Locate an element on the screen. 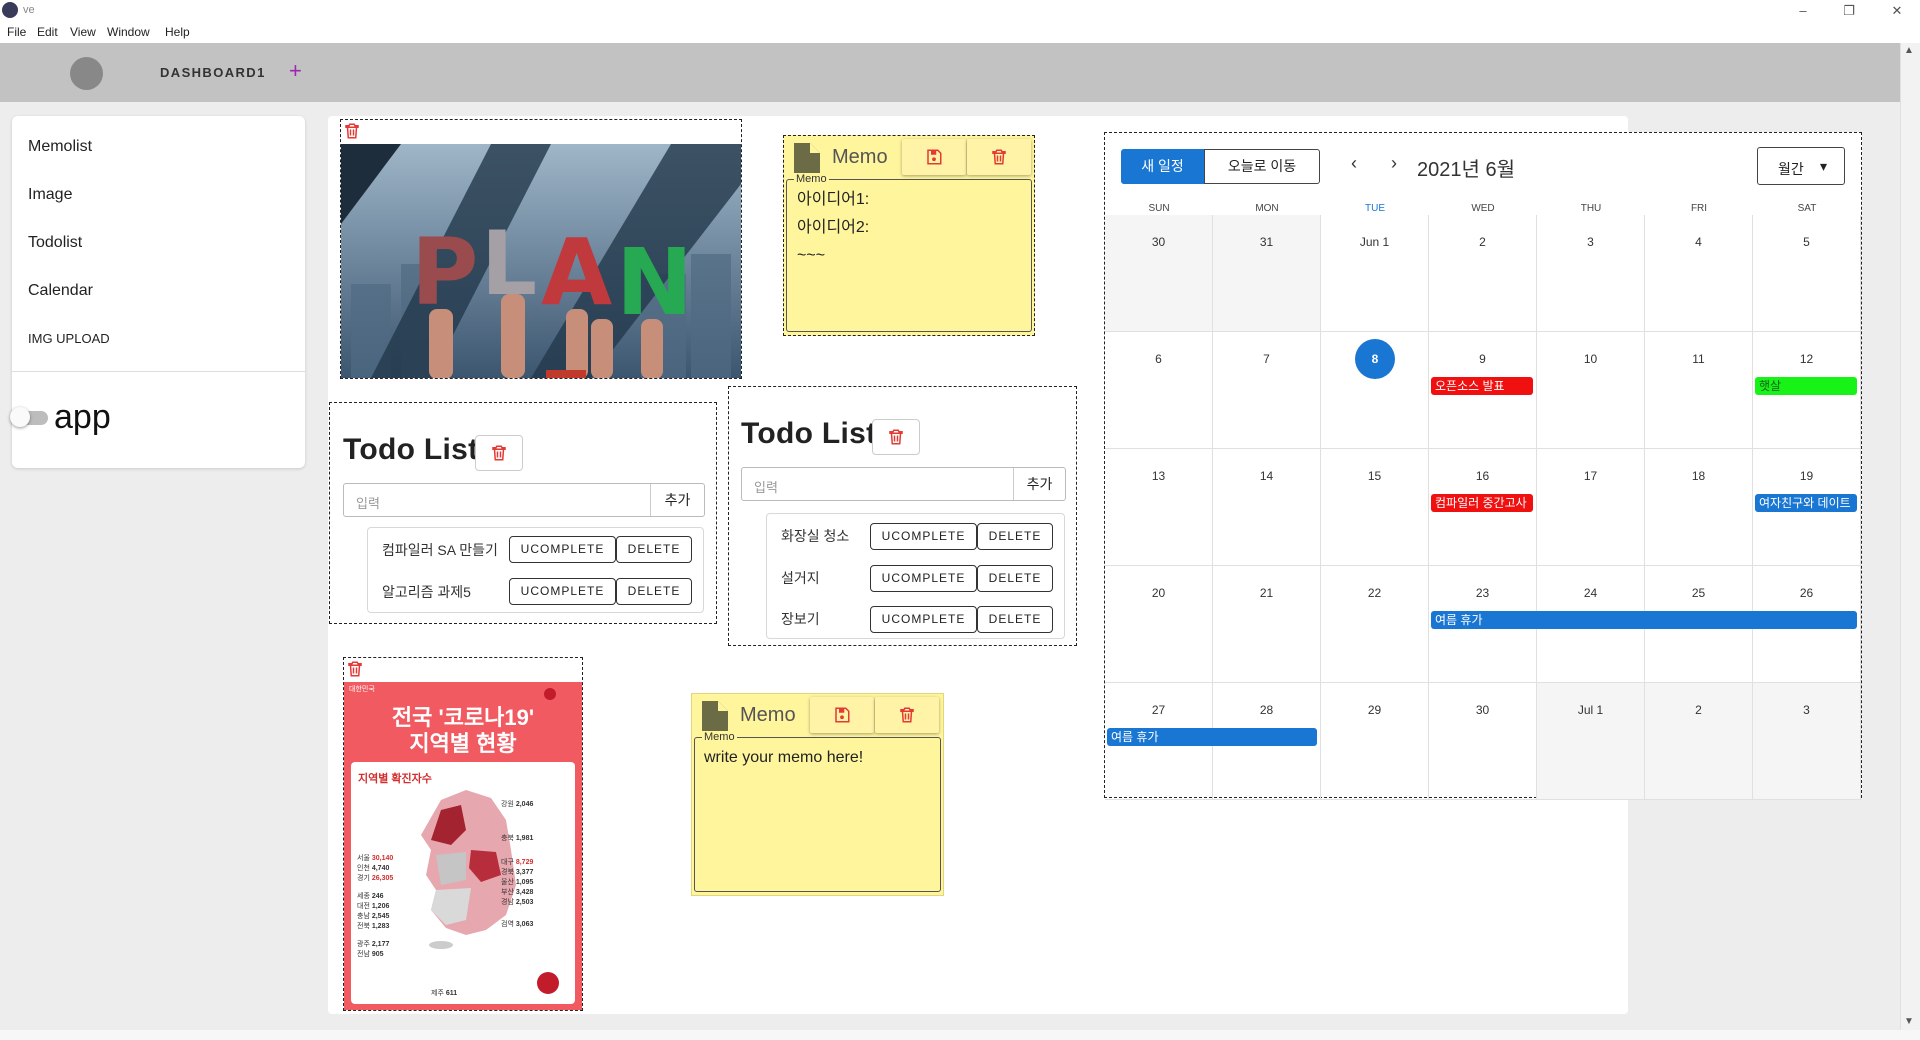 The width and height of the screenshot is (1920, 1040). calendar-day-cell: 7 is located at coordinates (1267, 390).